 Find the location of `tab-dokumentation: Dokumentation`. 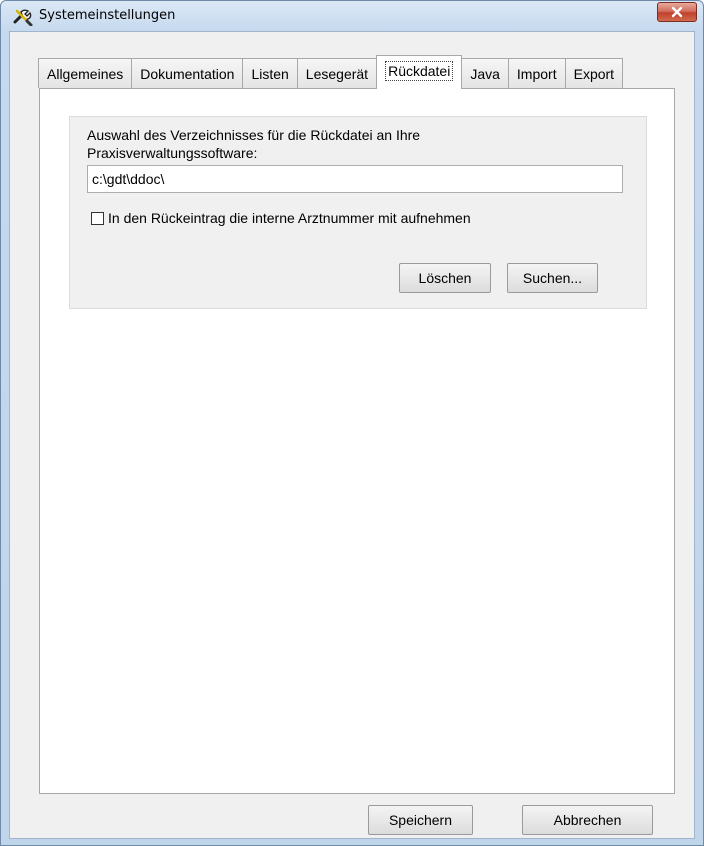

tab-dokumentation: Dokumentation is located at coordinates (187, 73).